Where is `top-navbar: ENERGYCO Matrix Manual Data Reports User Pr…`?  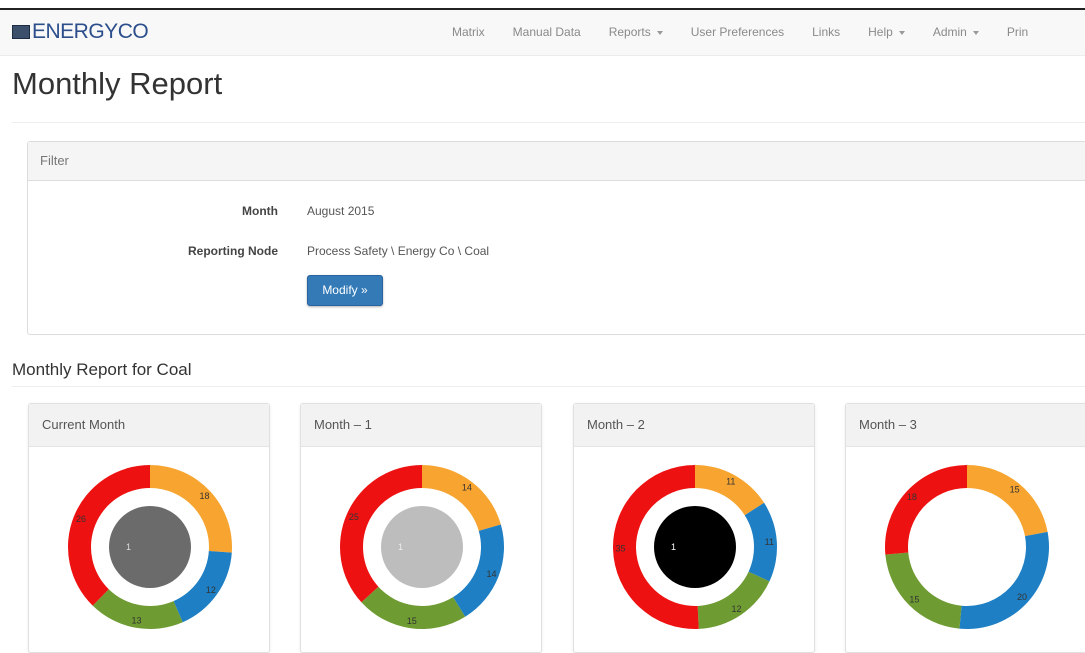 top-navbar: ENERGYCO Matrix Manual Data Reports User Pr… is located at coordinates (542, 32).